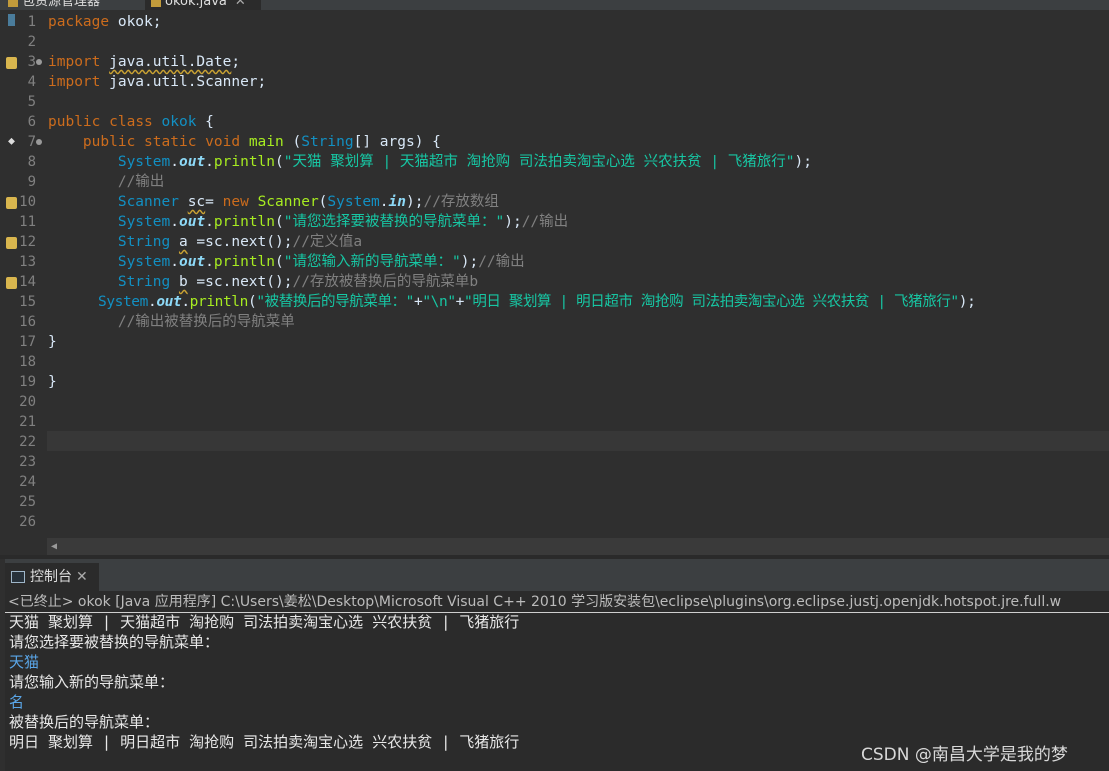  I want to click on line-number: 1, so click(31, 22).